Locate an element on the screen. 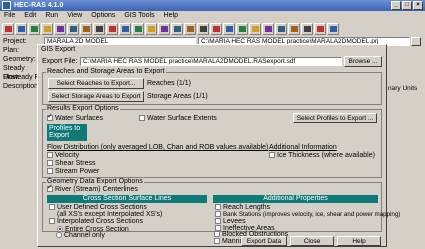 The height and width of the screenshot is (249, 425). close-button: Close is located at coordinates (312, 241).